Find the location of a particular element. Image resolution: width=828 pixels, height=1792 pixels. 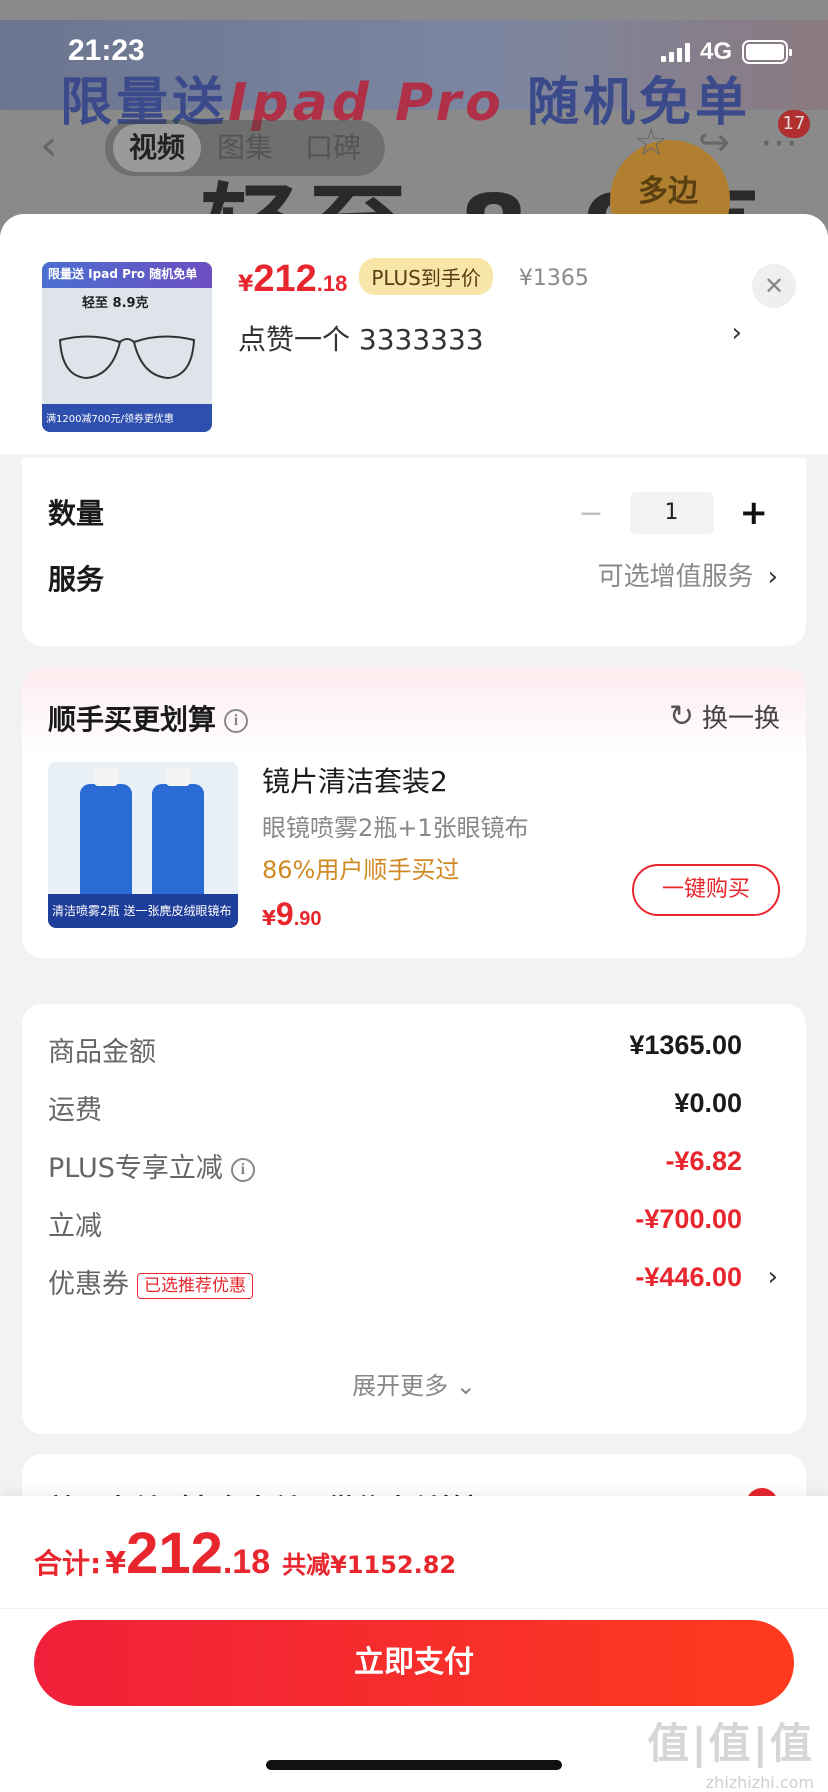

tab-reviews: 口碑 is located at coordinates (333, 148).